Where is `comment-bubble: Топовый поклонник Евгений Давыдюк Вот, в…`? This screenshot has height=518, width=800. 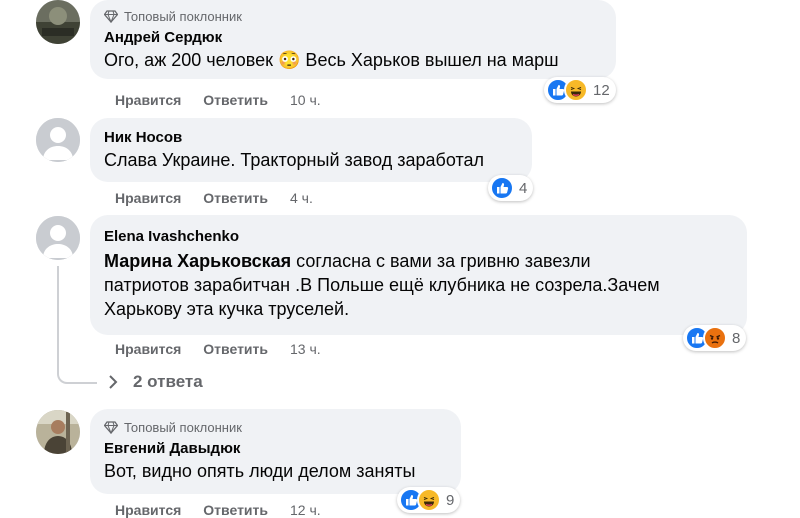
comment-bubble: Топовый поклонник Евгений Давыдюк Вот, в… is located at coordinates (275, 451).